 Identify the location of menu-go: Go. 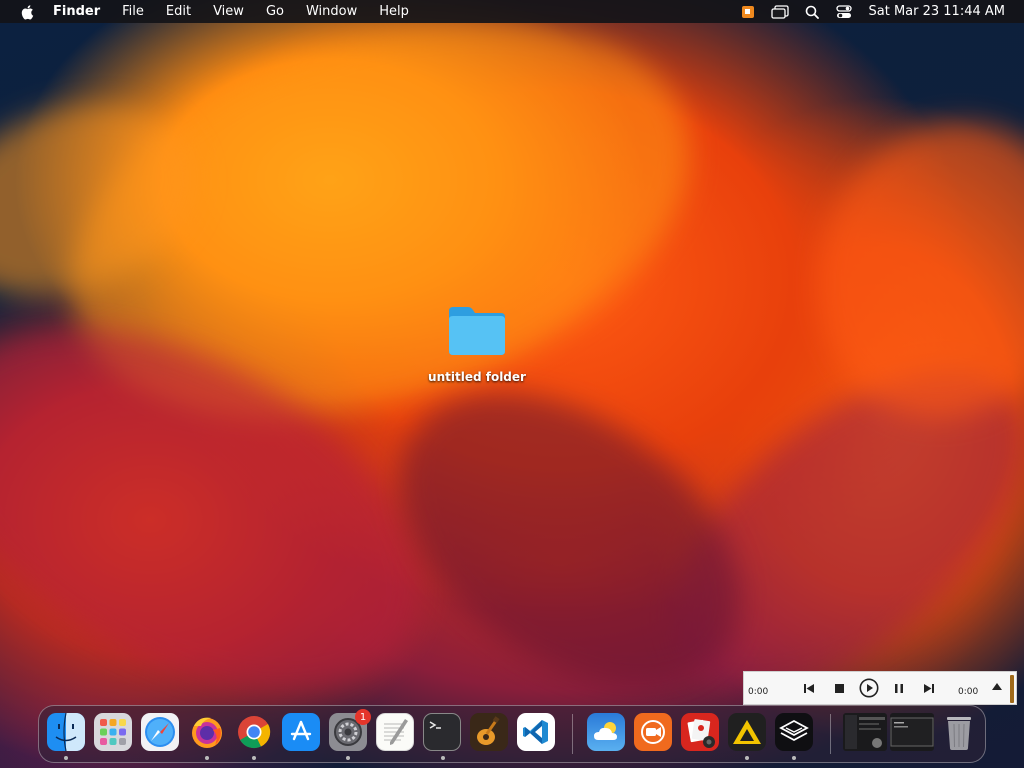
(275, 11).